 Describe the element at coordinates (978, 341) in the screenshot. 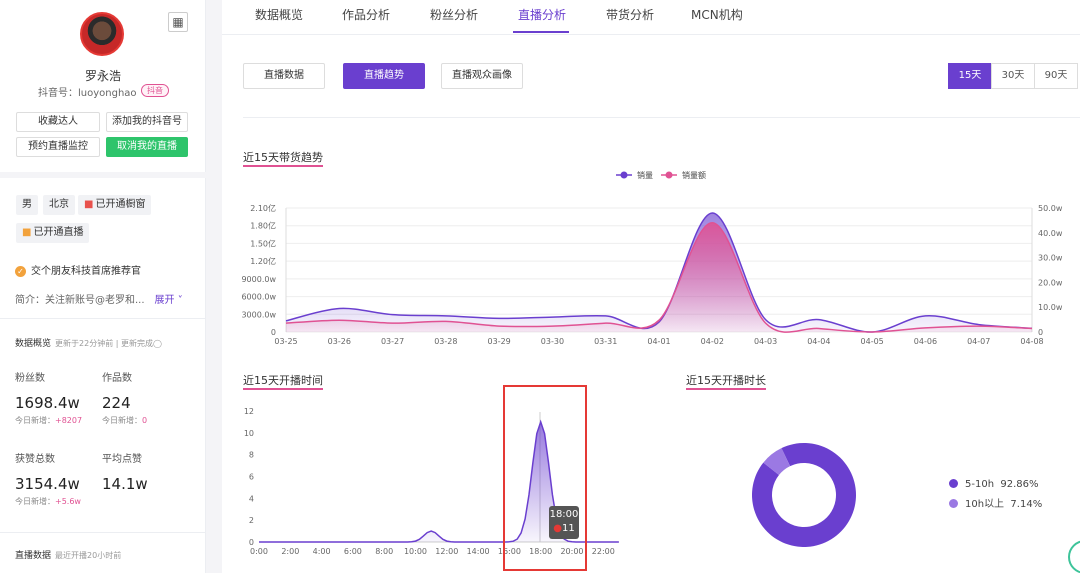

I see `x-tick: 04-07` at that location.